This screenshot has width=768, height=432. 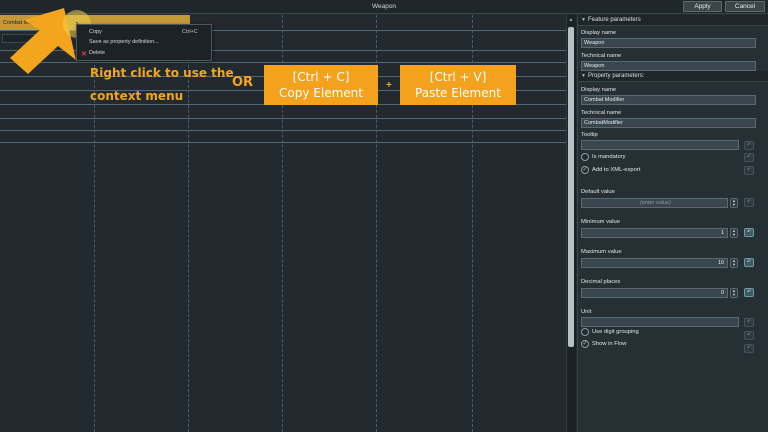 What do you see at coordinates (190, 32) in the screenshot?
I see `copy-shortcut: Ctrl+C` at bounding box center [190, 32].